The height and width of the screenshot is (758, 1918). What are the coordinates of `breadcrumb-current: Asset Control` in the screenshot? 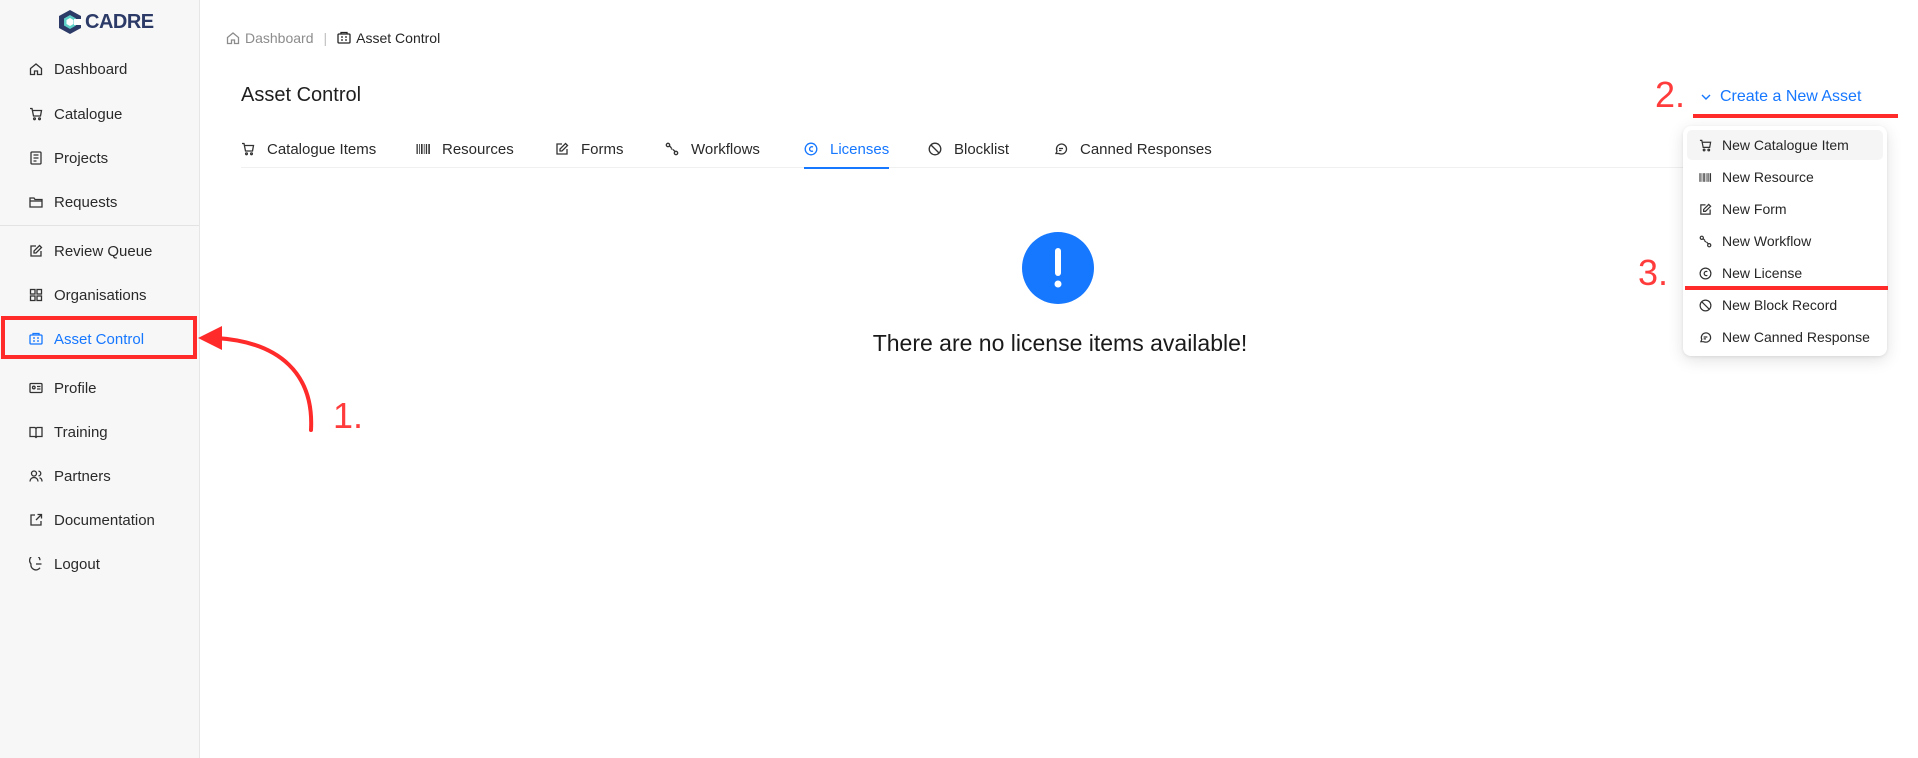 It's located at (388, 38).